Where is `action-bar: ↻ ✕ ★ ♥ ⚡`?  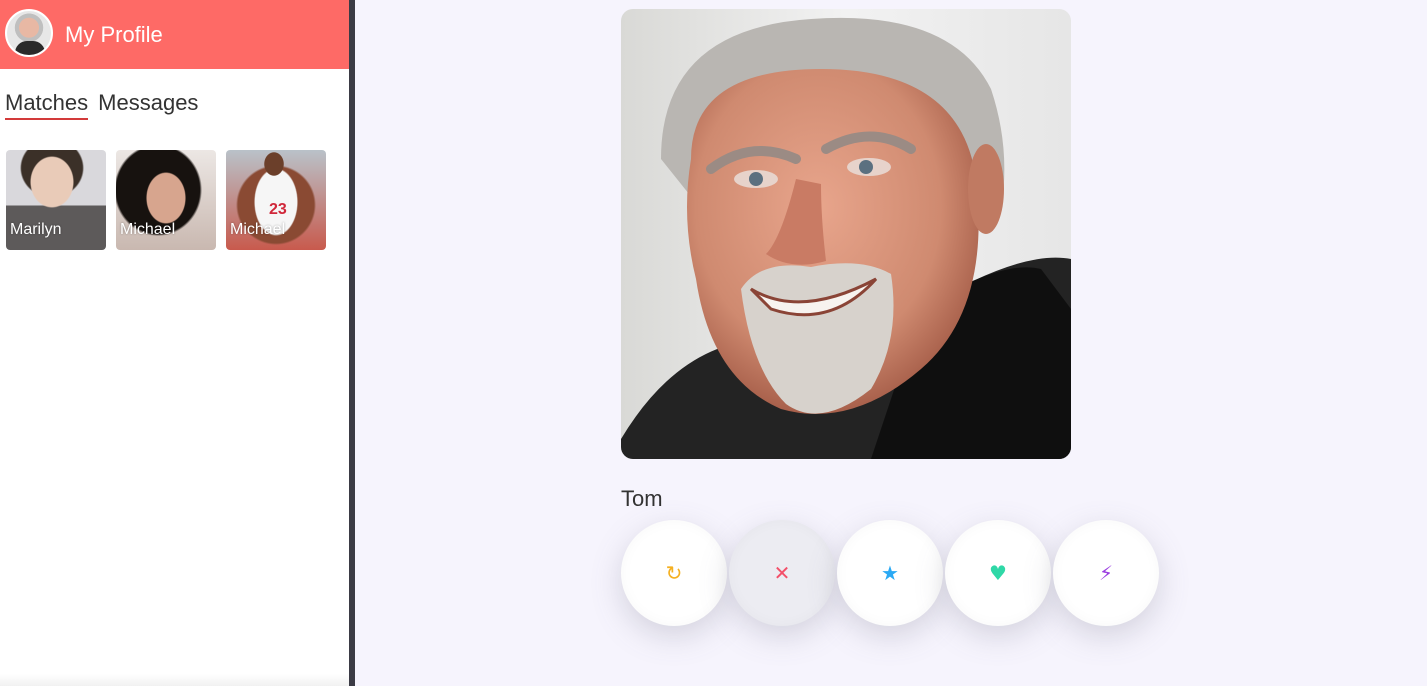
action-bar: ↻ ✕ ★ ♥ ⚡ is located at coordinates (890, 573).